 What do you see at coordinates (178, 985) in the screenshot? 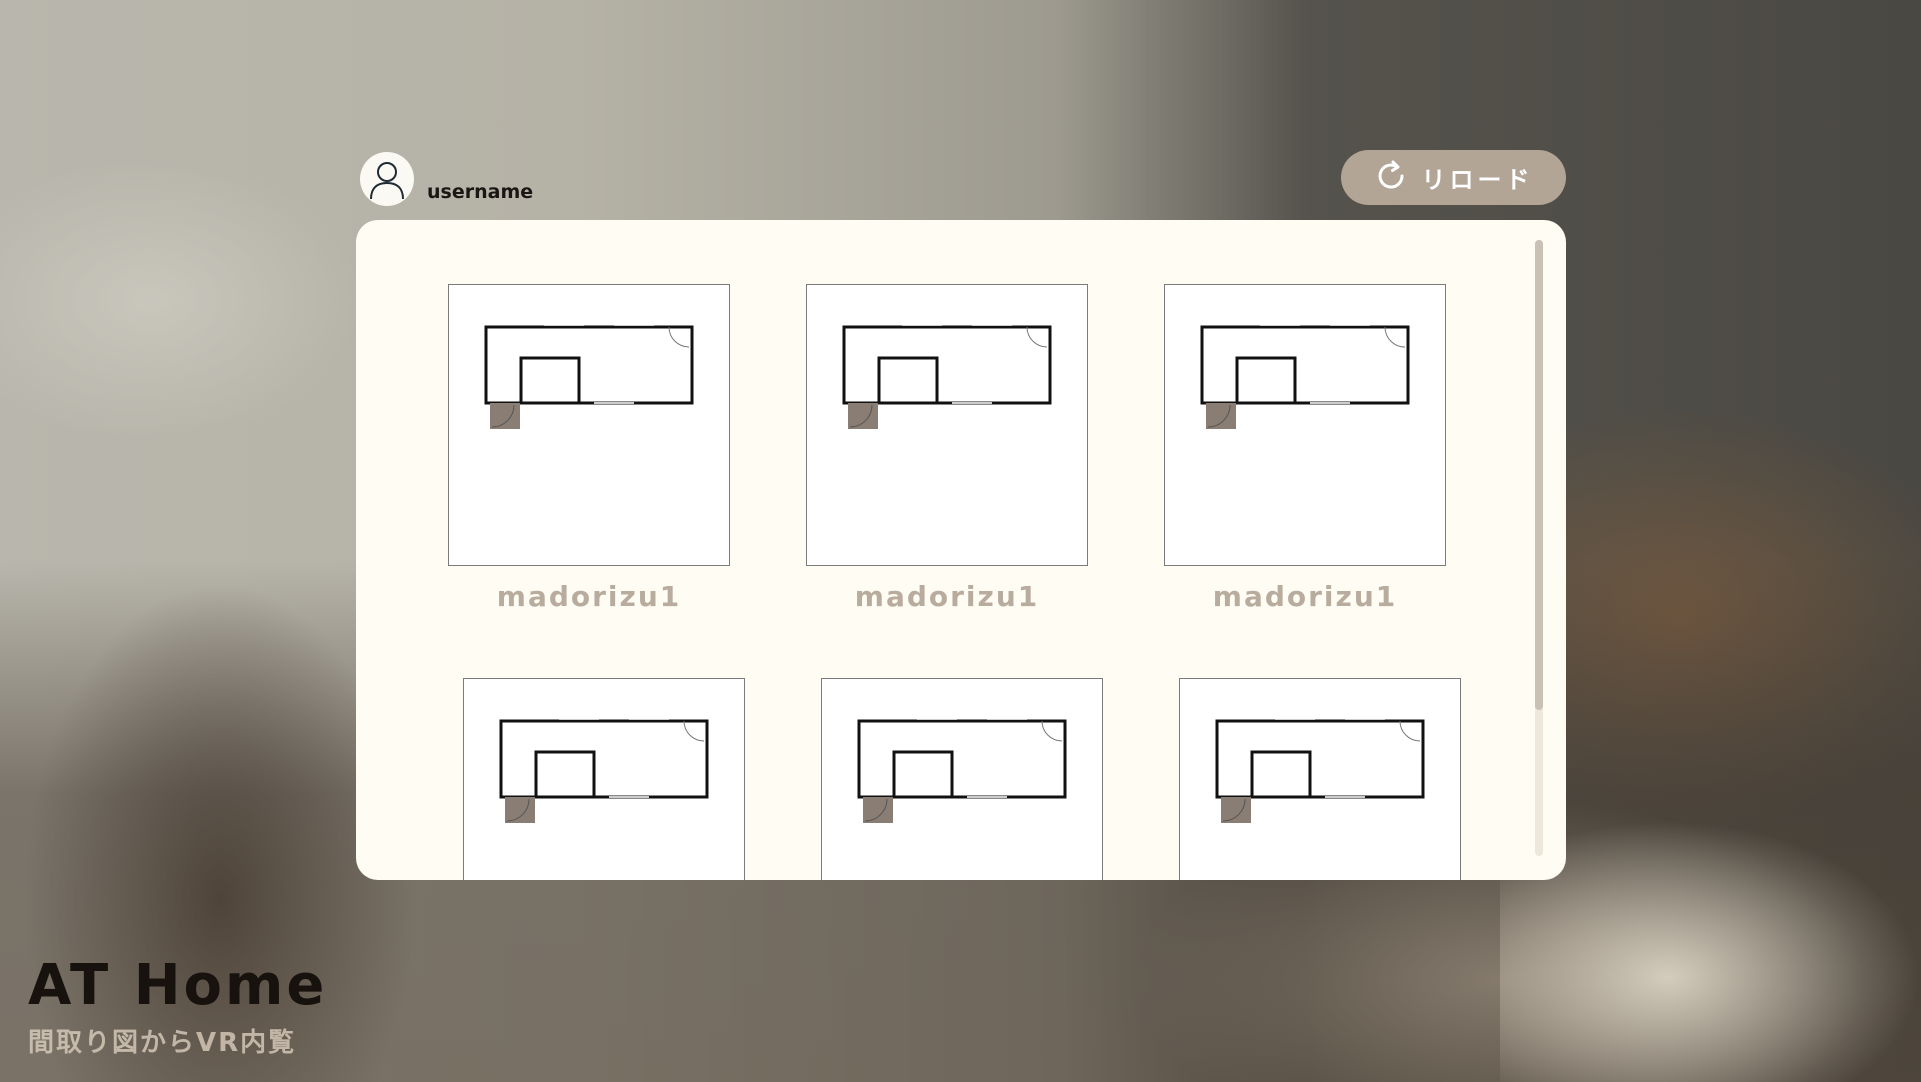
I see `app-logo-title: AT Home` at bounding box center [178, 985].